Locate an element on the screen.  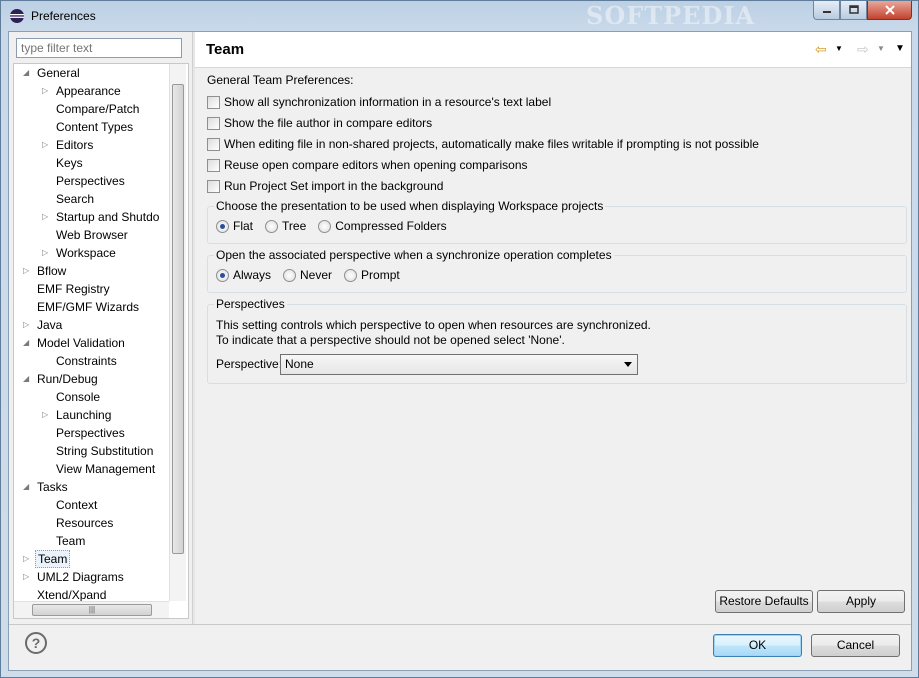
tree-item: Compare/Patch is located at coordinates (91, 109).